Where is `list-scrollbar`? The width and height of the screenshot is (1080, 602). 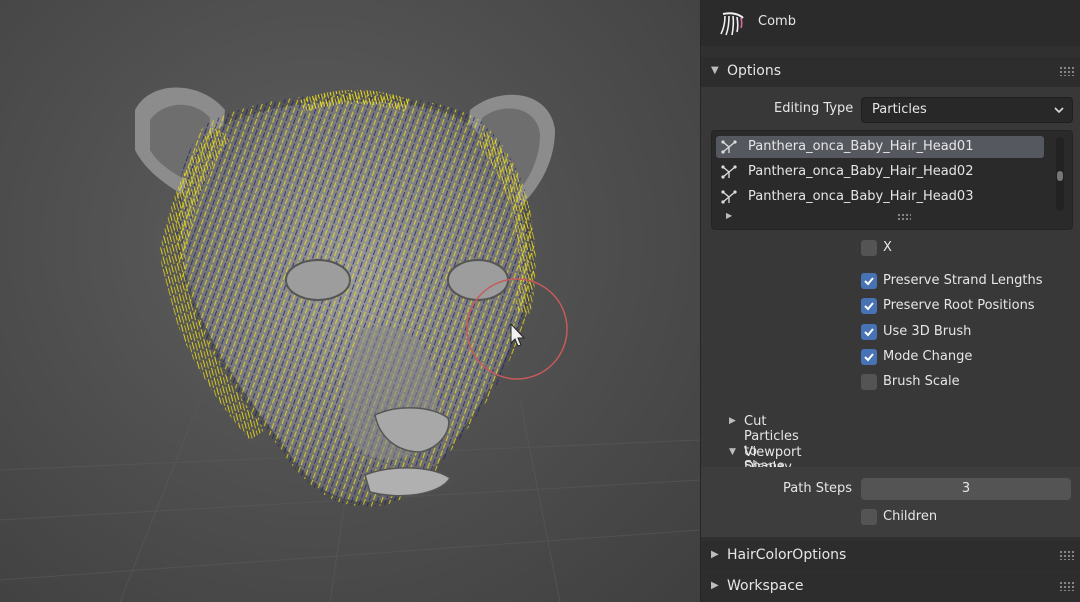
list-scrollbar is located at coordinates (1060, 174).